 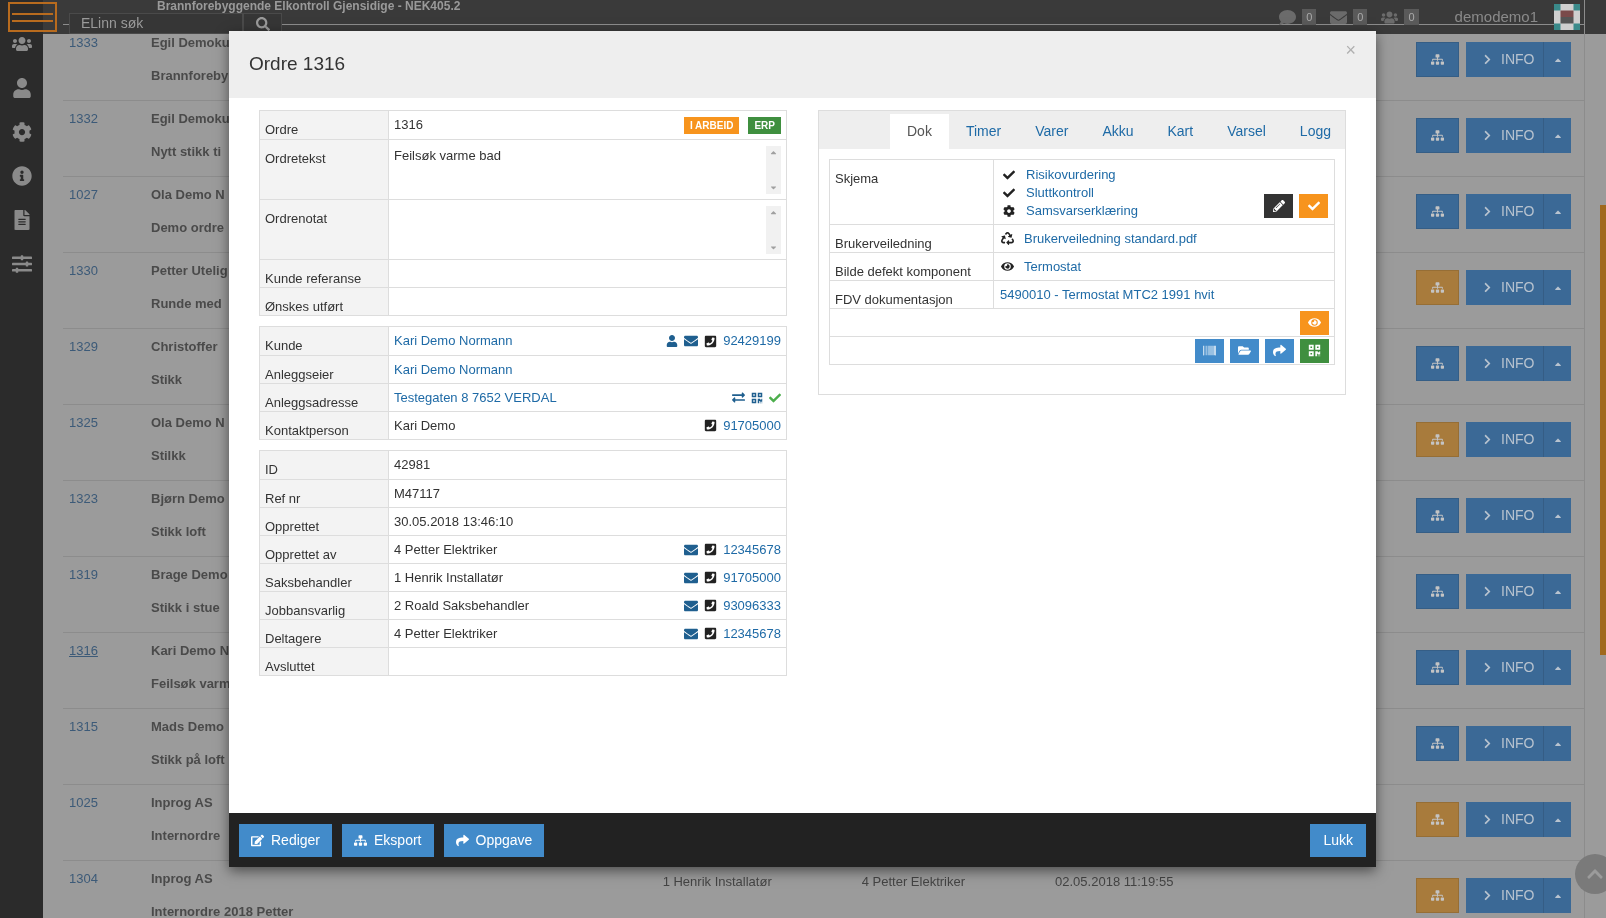 What do you see at coordinates (21, 264) in the screenshot?
I see `sliders-icon` at bounding box center [21, 264].